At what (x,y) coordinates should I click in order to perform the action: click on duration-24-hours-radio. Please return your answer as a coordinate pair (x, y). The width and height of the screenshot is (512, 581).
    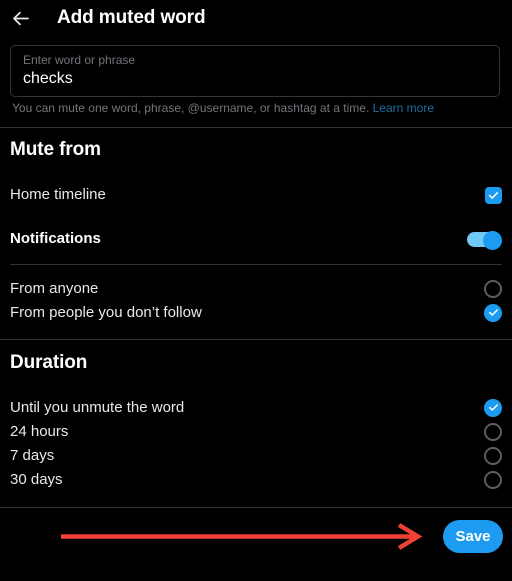
    Looking at the image, I should click on (493, 431).